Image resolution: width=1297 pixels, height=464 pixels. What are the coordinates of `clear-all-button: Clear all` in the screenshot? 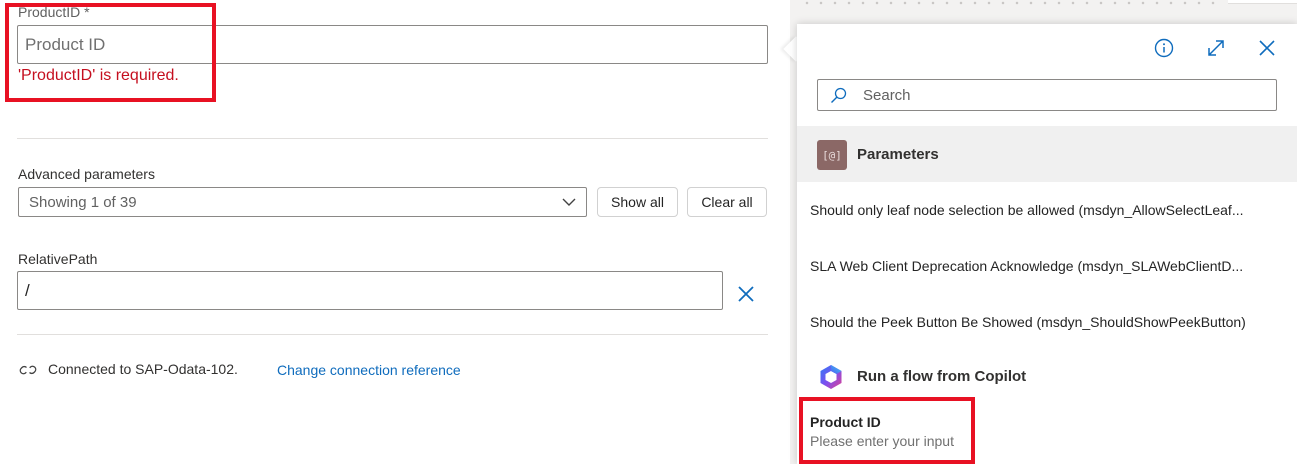 It's located at (727, 202).